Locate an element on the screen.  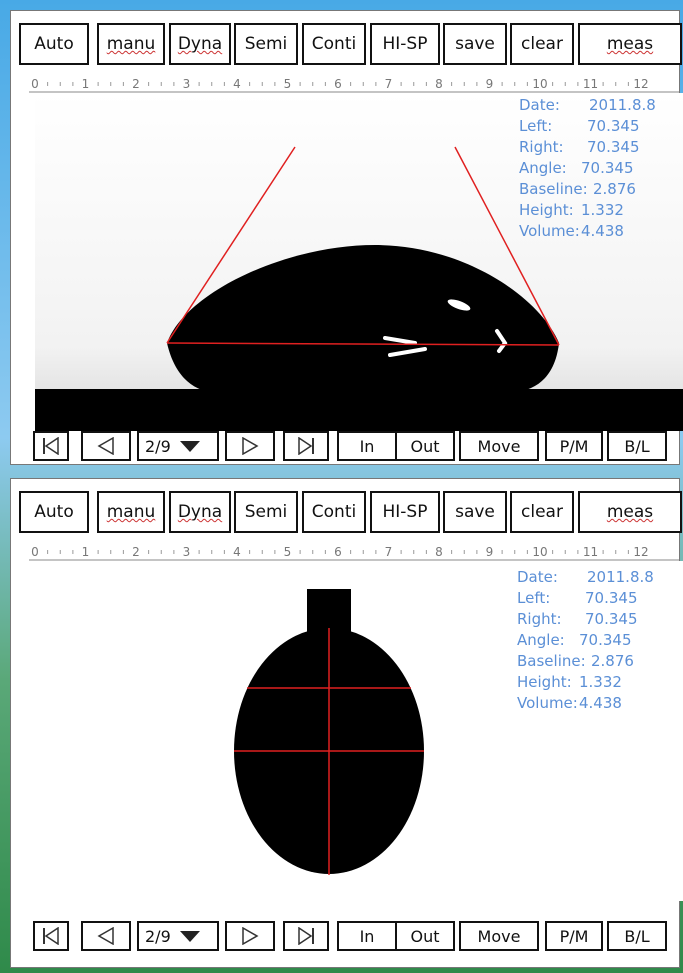
volume-label: Volume: is located at coordinates (547, 703).